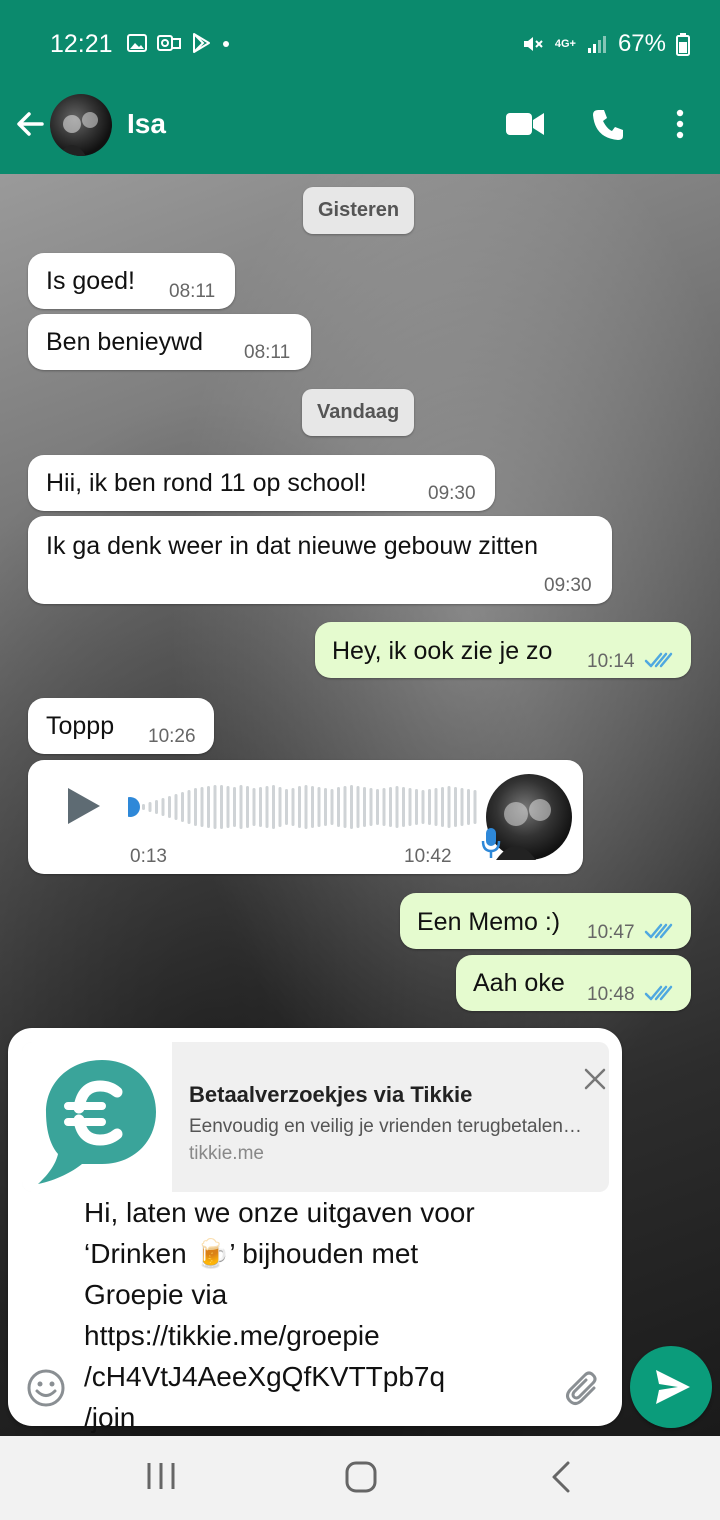 Image resolution: width=720 pixels, height=1520 pixels. What do you see at coordinates (97, 1122) in the screenshot?
I see `tikkie-logo-icon` at bounding box center [97, 1122].